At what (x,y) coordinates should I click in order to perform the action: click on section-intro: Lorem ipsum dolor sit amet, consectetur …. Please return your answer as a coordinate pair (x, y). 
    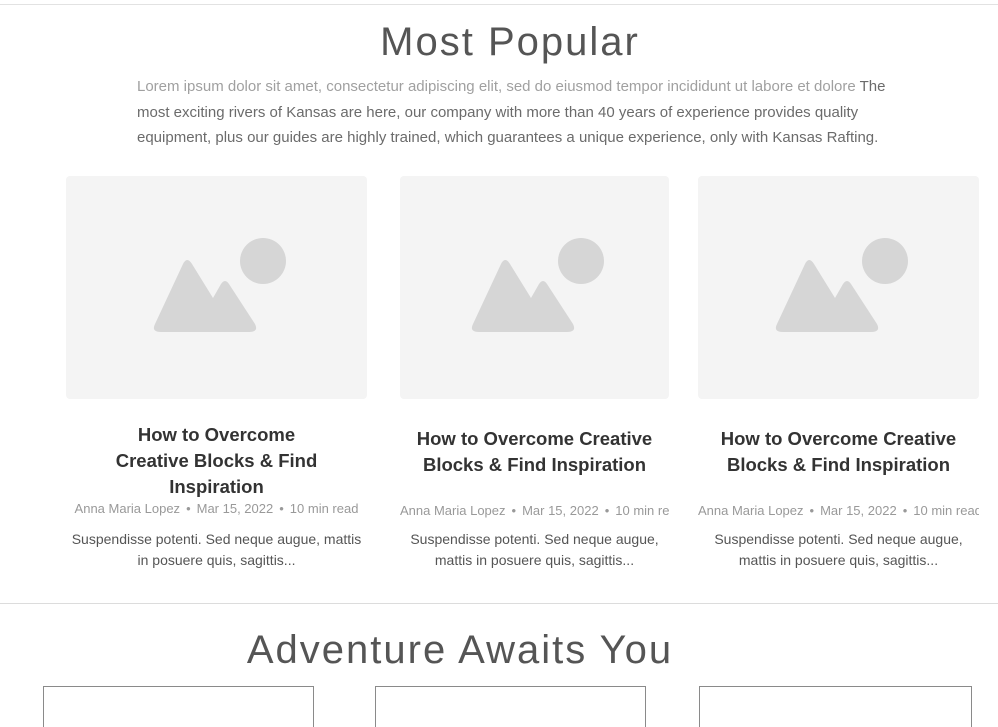
    Looking at the image, I should click on (512, 112).